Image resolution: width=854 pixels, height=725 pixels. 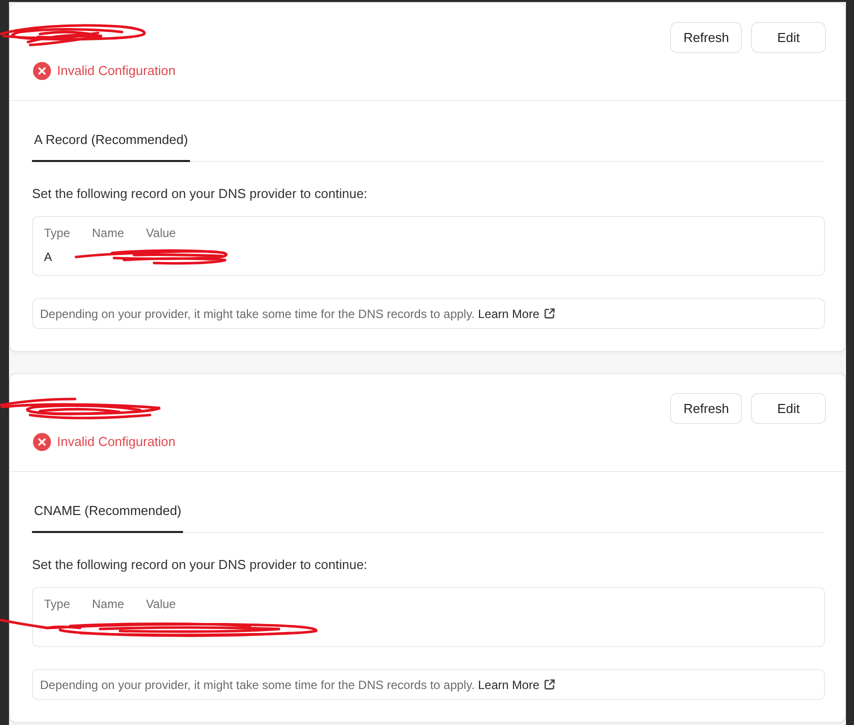 What do you see at coordinates (49, 257) in the screenshot?
I see `table-cell-text: A` at bounding box center [49, 257].